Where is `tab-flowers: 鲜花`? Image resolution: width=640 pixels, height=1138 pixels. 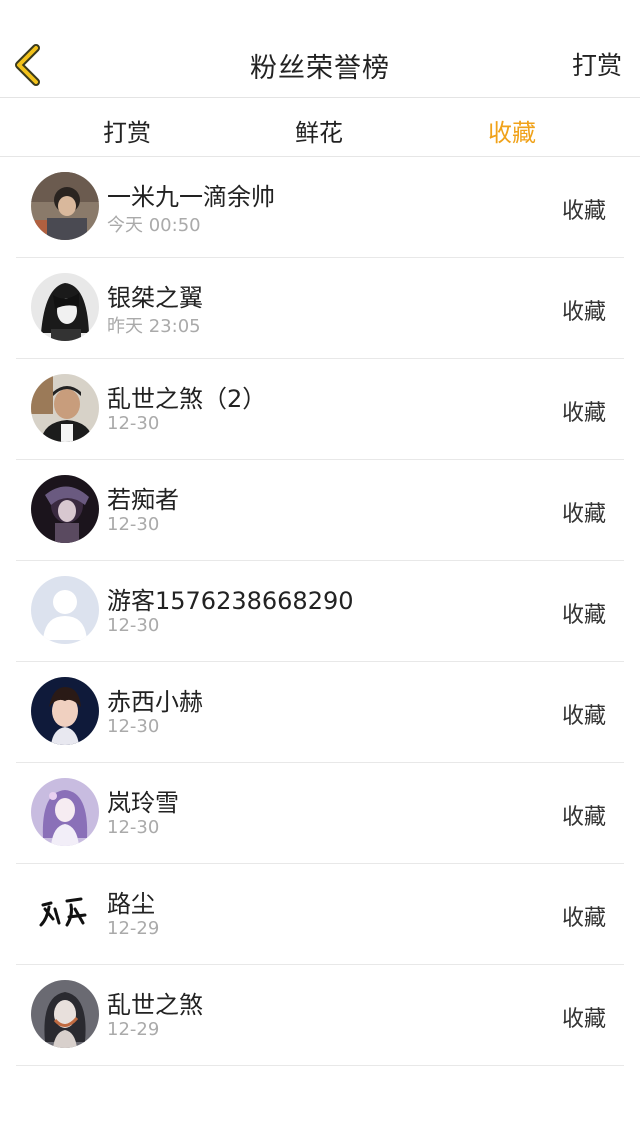
tab-flowers: 鲜花 is located at coordinates (319, 130).